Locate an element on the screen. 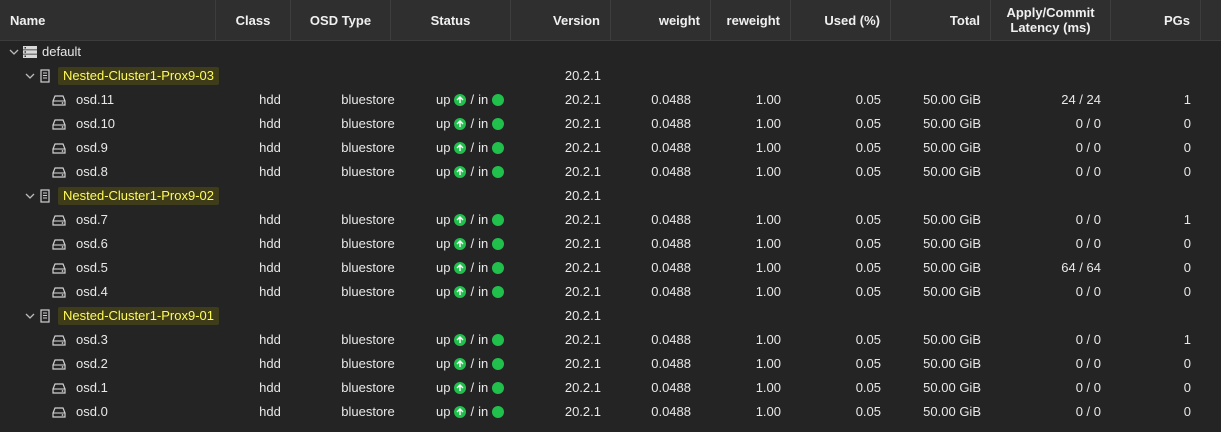 The height and width of the screenshot is (432, 1221). osd-name-cell: osd.9 is located at coordinates (132, 148).